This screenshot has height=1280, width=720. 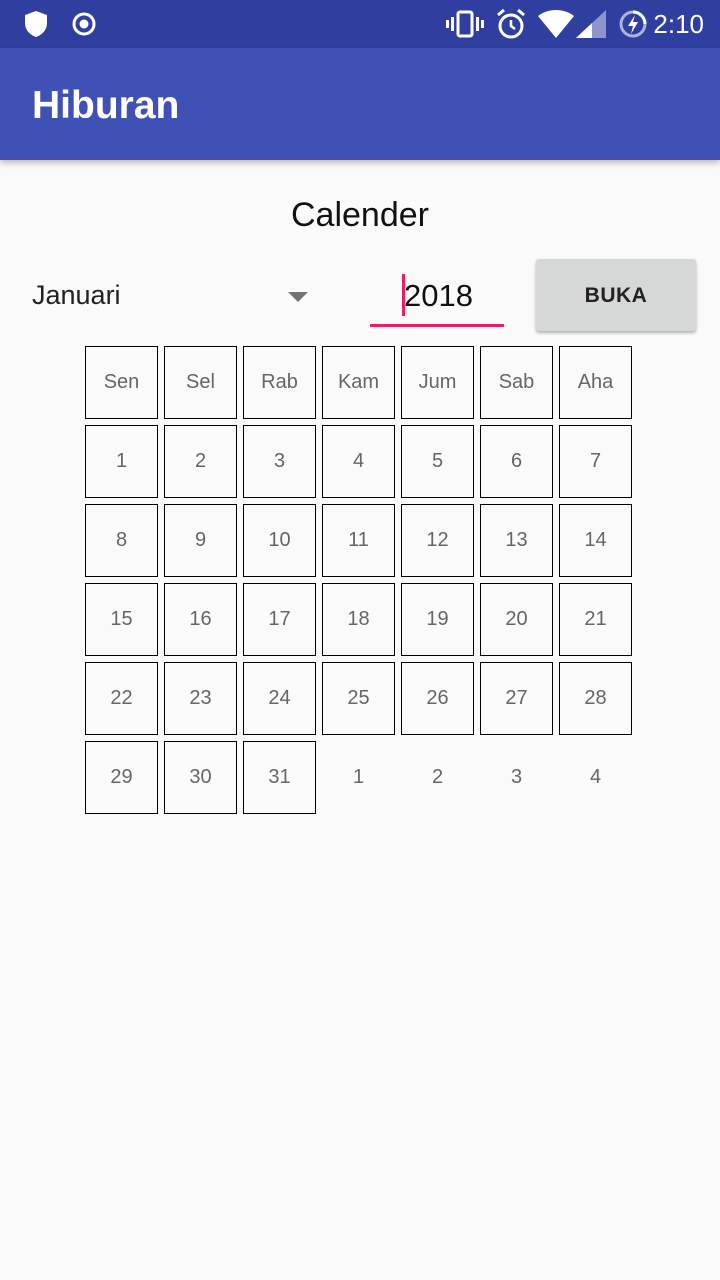 What do you see at coordinates (516, 382) in the screenshot?
I see `weekday-header: Sab` at bounding box center [516, 382].